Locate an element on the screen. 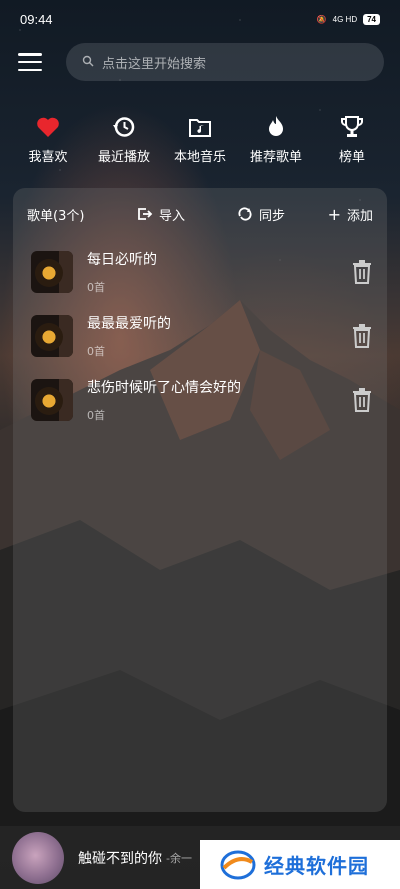 Image resolution: width=400 pixels, height=889 pixels. playlist-name: 每日必听的 is located at coordinates (122, 260).